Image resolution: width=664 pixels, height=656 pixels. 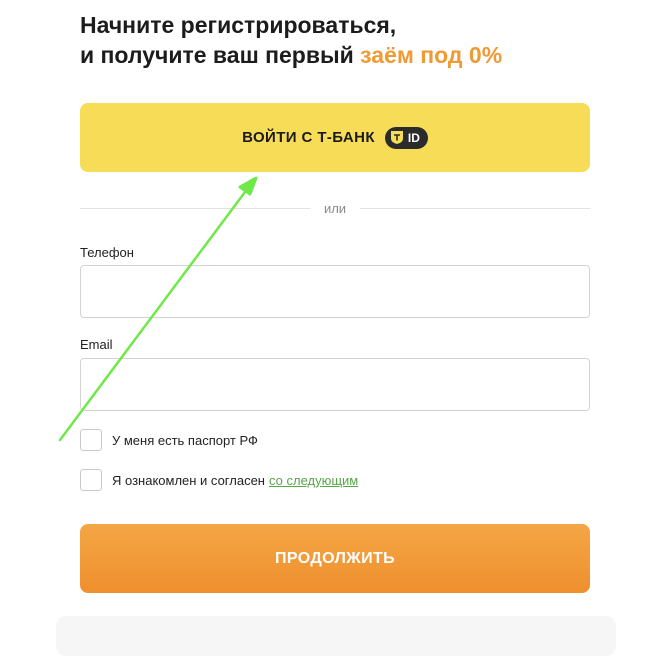 What do you see at coordinates (195, 208) in the screenshot?
I see `divider-line-left` at bounding box center [195, 208].